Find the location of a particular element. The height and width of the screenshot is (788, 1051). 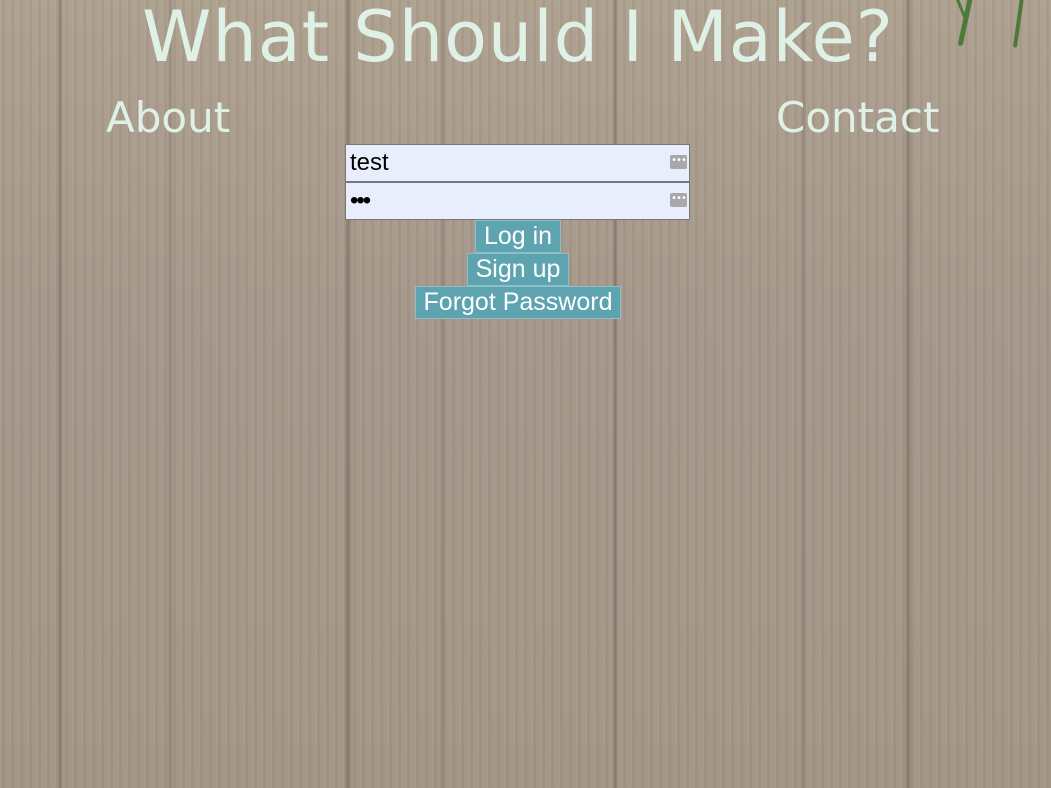

signup-button-row: Sign up is located at coordinates (518, 269).